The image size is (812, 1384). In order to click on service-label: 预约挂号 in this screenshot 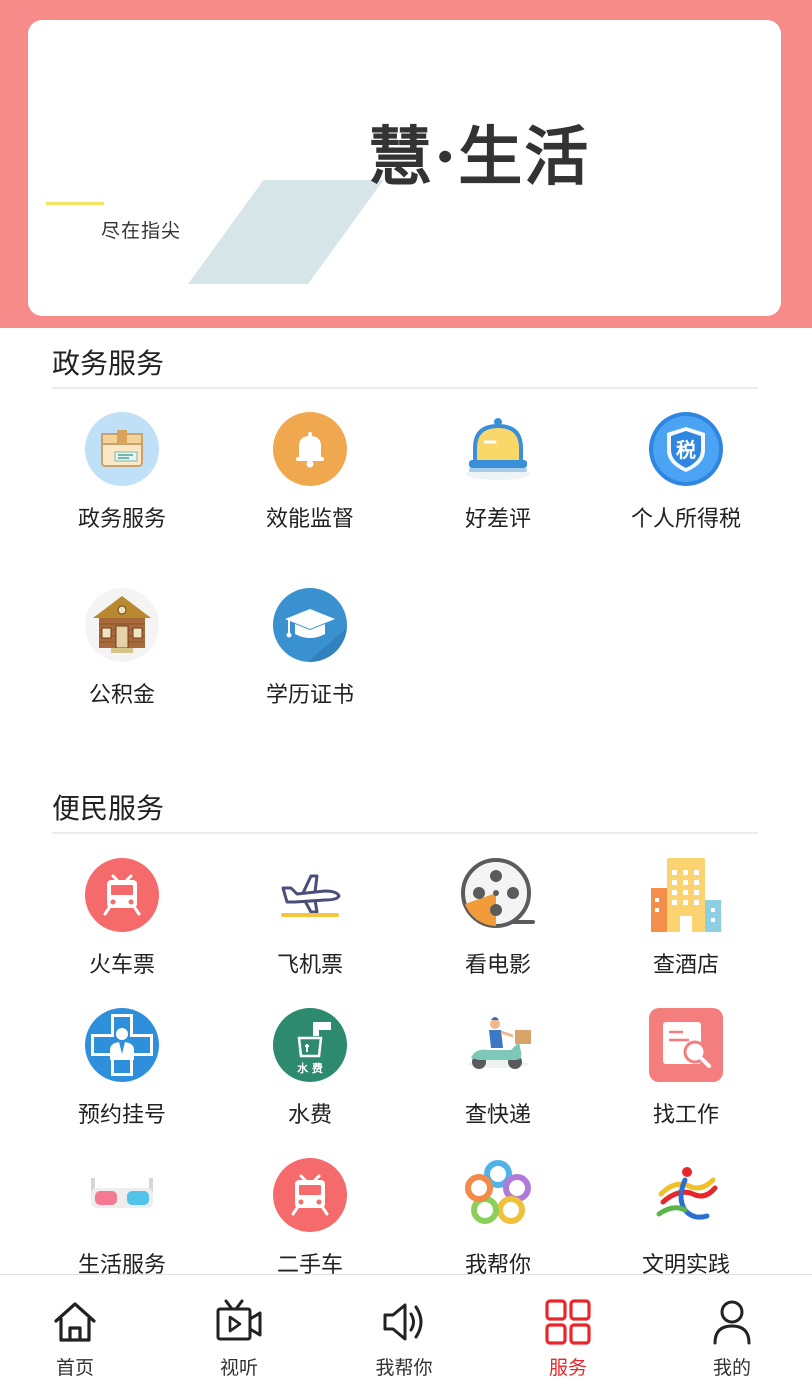, I will do `click(121, 1115)`.